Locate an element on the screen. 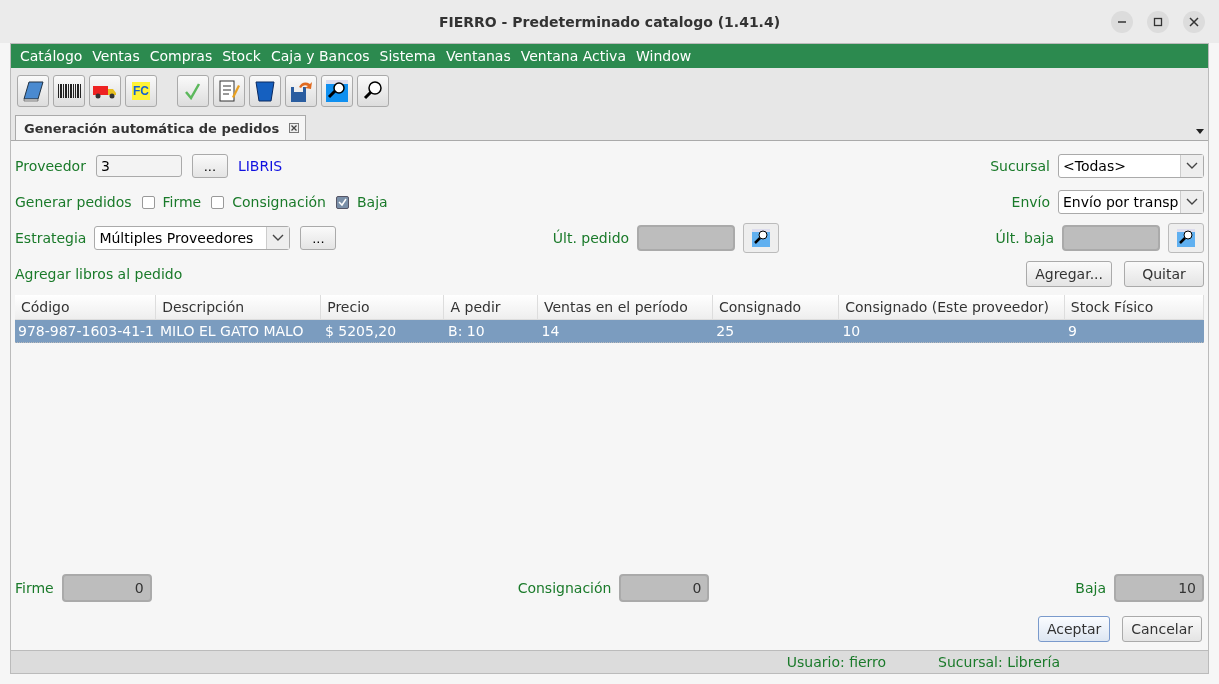 This screenshot has height=684, width=1219. menu-item: Ventana Activa is located at coordinates (573, 56).